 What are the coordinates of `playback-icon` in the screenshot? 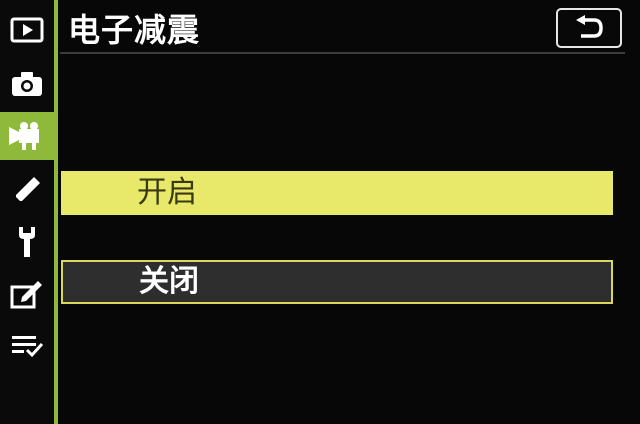 It's located at (27, 30).